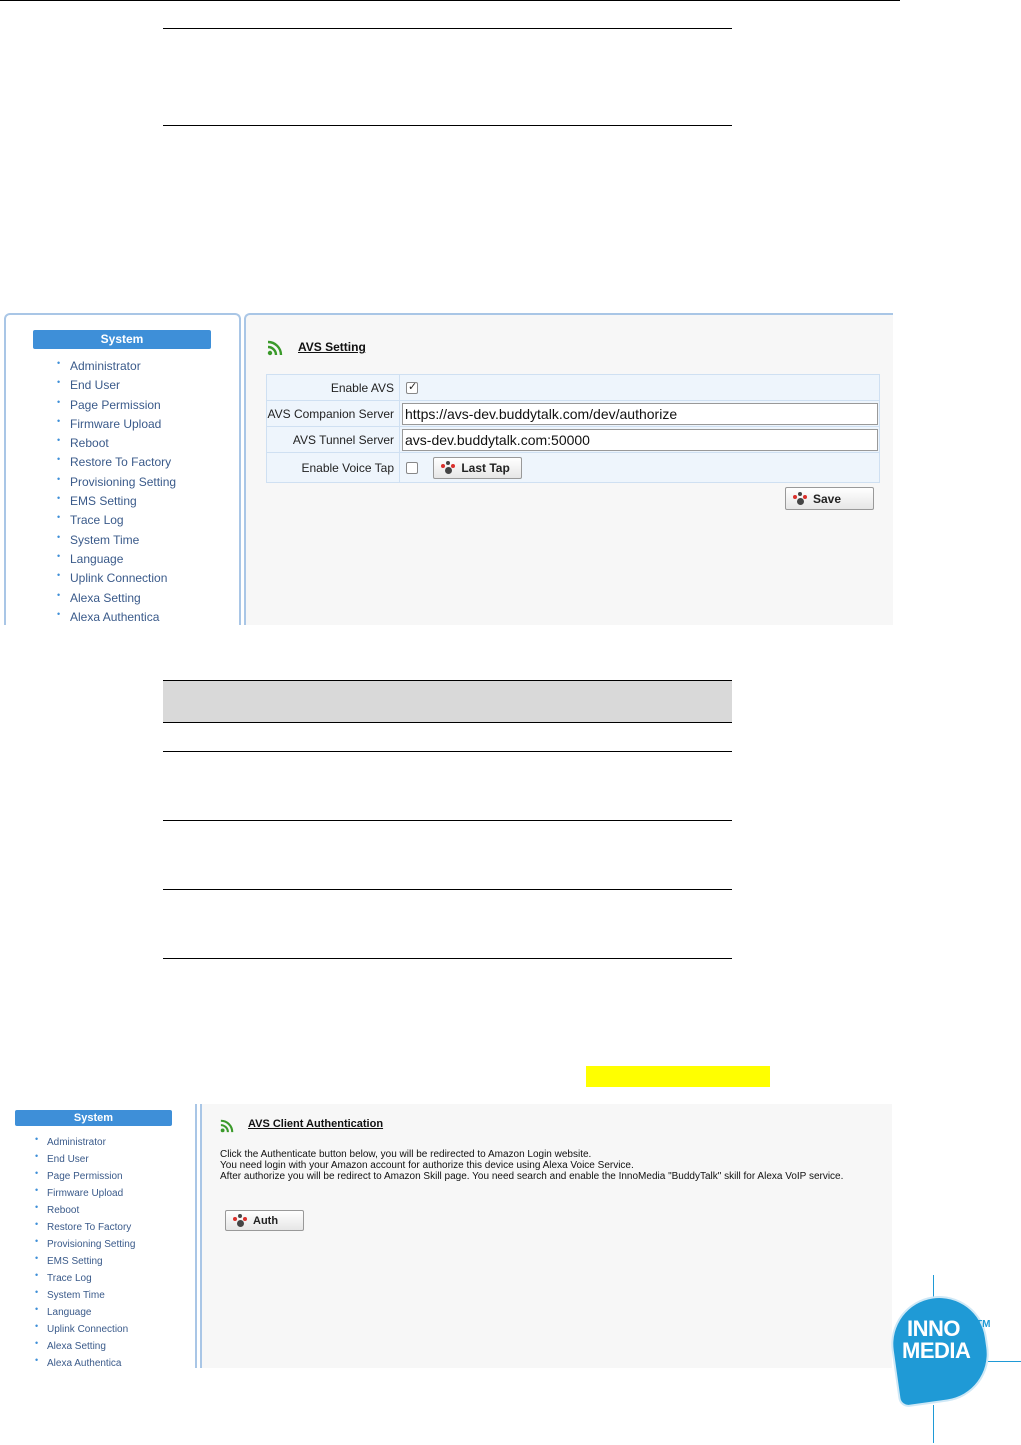 The image size is (1021, 1445). I want to click on last-tap-button: Last Tap, so click(478, 467).